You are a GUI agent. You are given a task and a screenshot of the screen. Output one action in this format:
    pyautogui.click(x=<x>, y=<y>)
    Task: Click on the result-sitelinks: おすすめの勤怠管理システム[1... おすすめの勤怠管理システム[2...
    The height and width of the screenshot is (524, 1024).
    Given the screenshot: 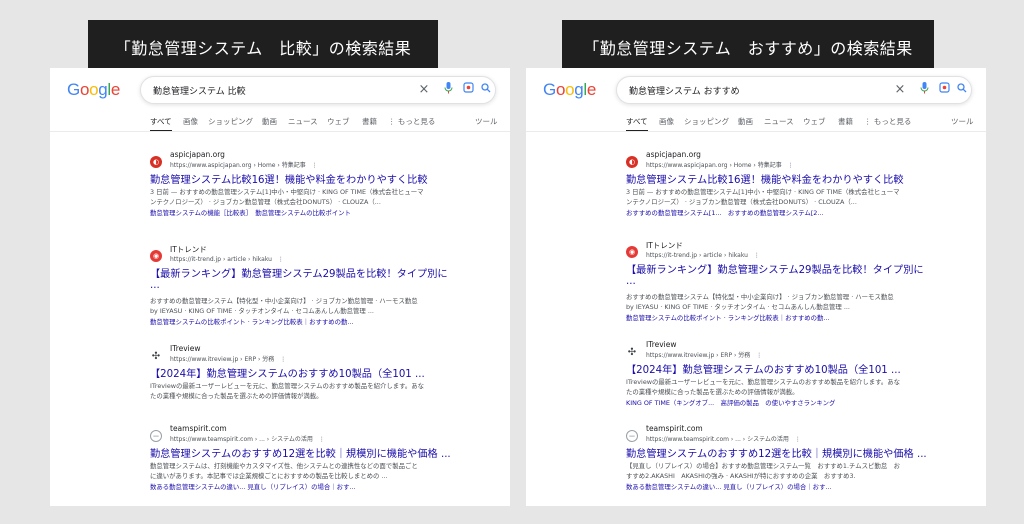 What is the action you would take?
    pyautogui.click(x=724, y=212)
    